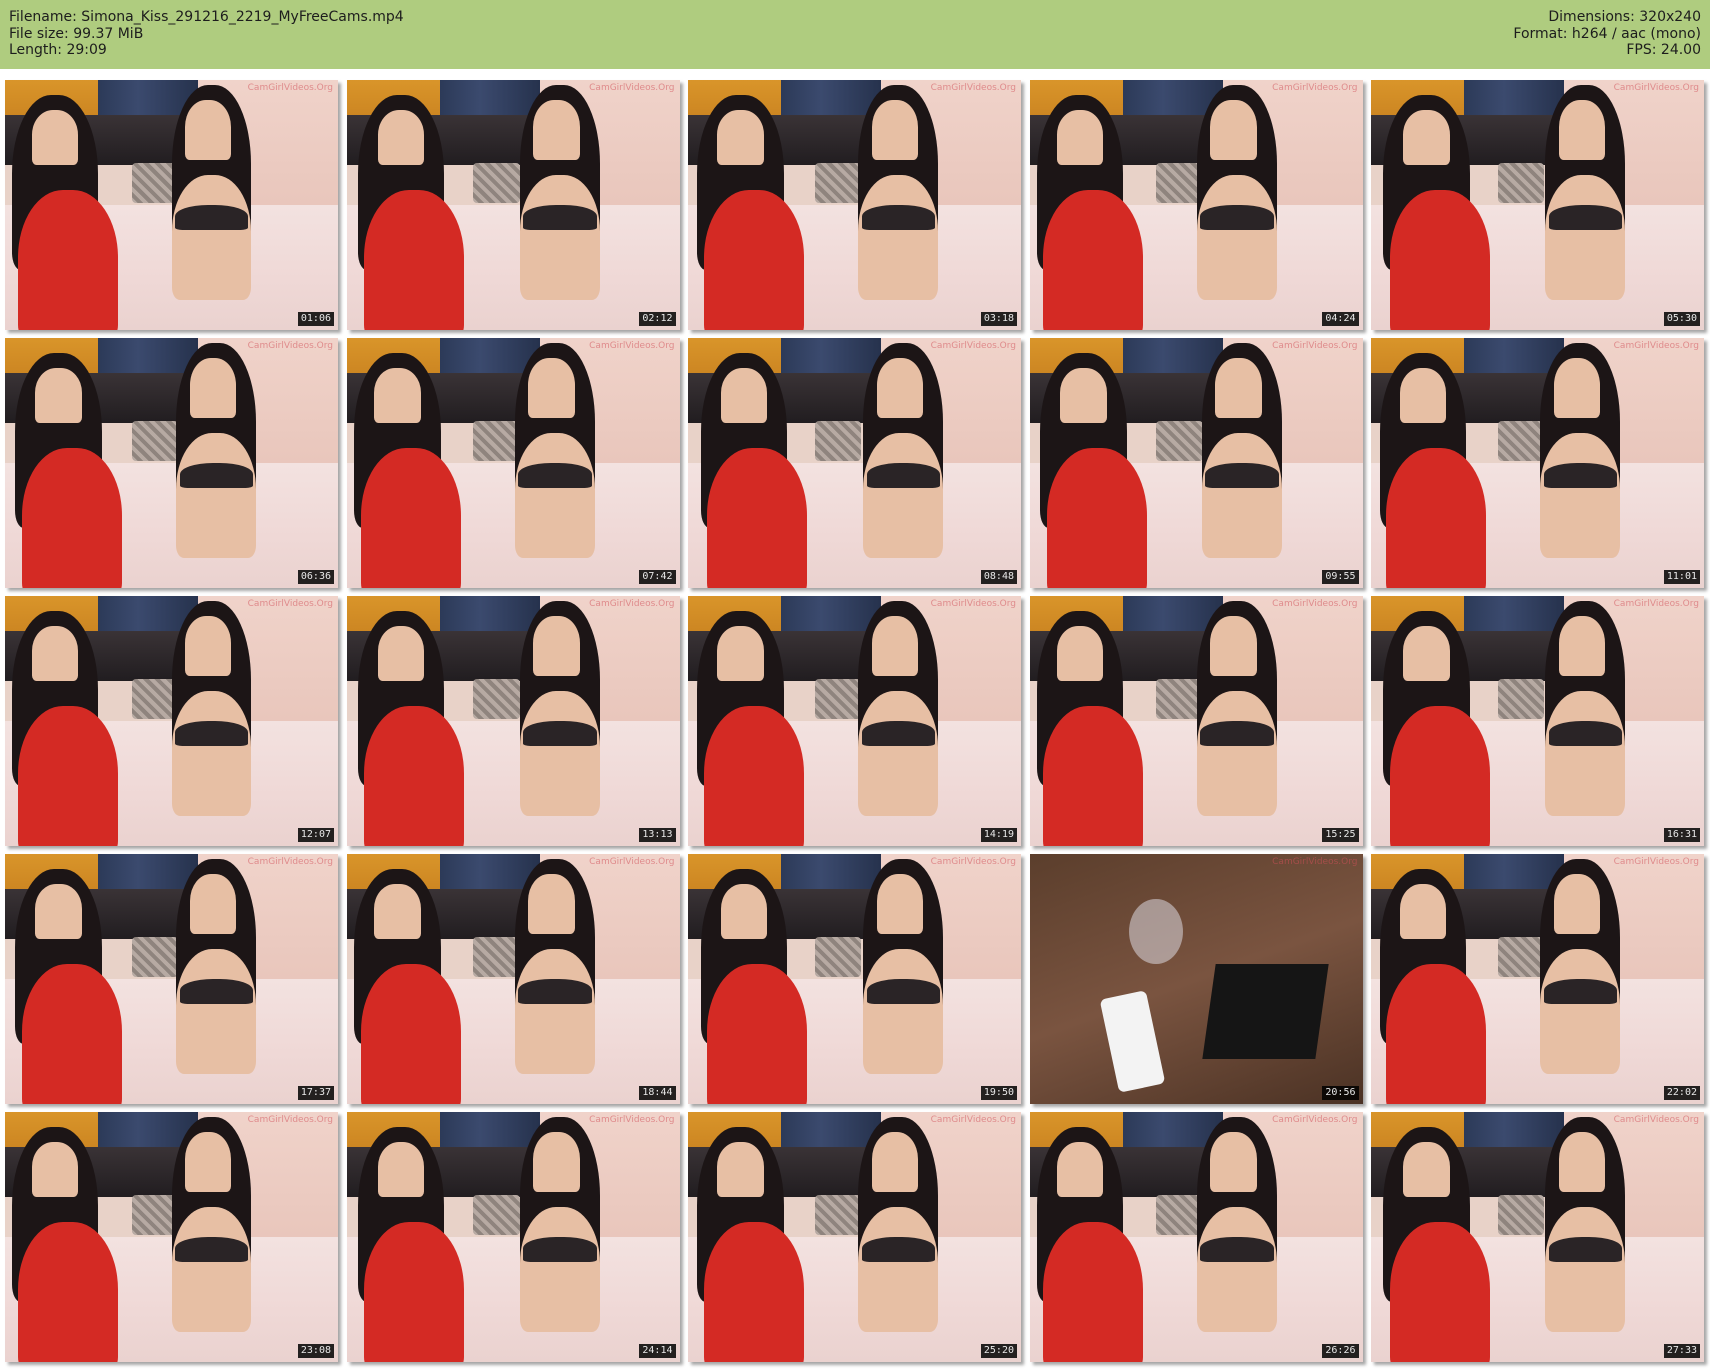  I want to click on video-thumbnail: CamGirlVideos.Org 17:37, so click(171, 979).